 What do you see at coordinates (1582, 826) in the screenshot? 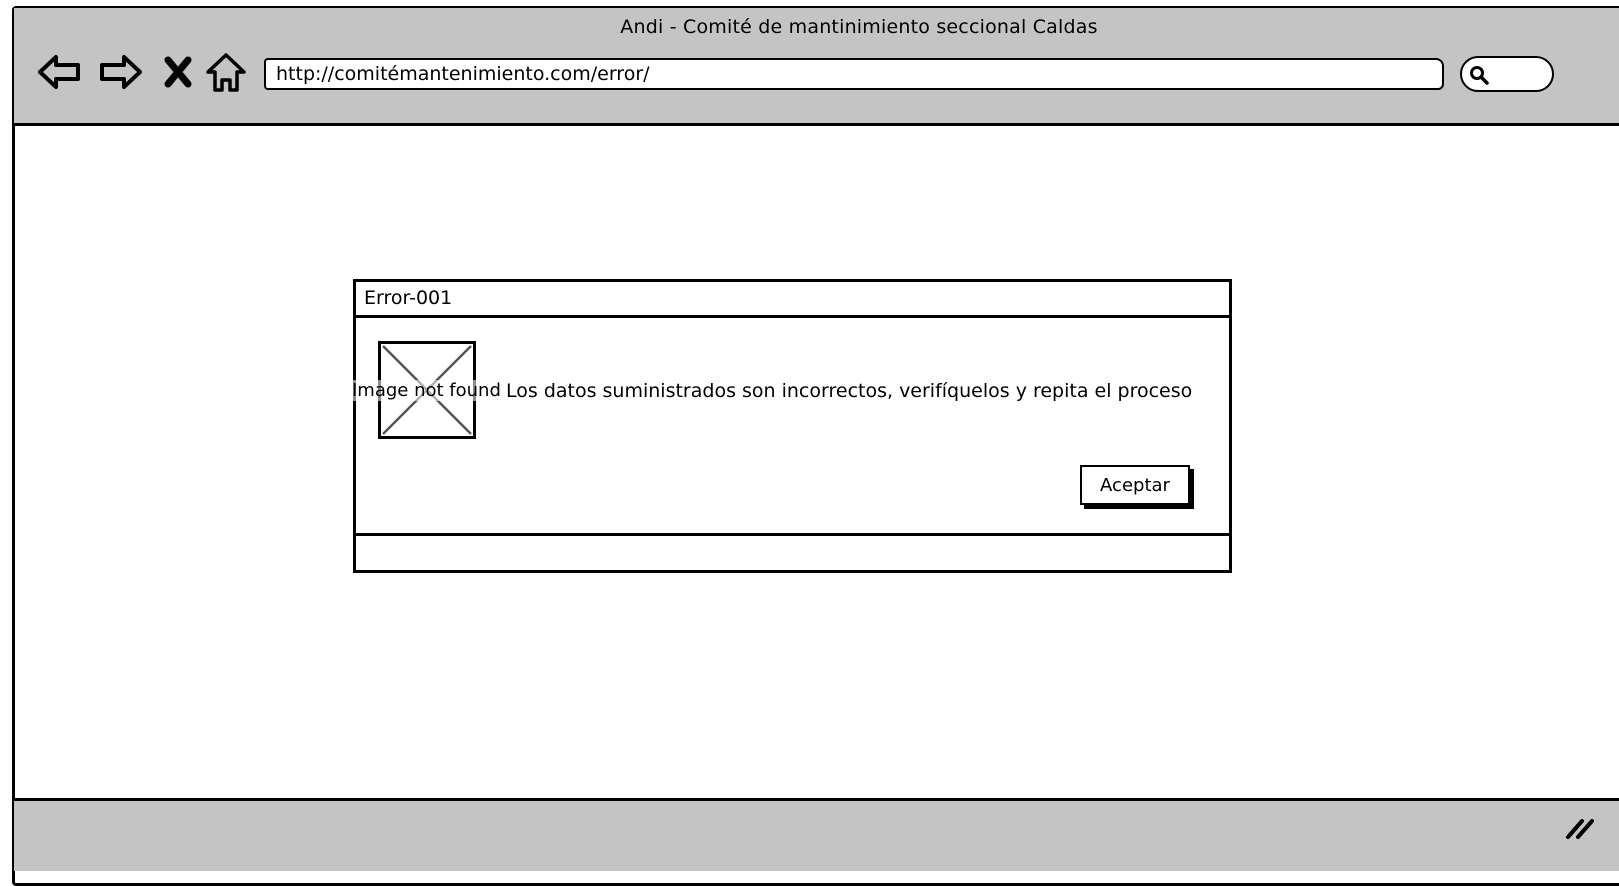
I see `resize-grip-icon` at bounding box center [1582, 826].